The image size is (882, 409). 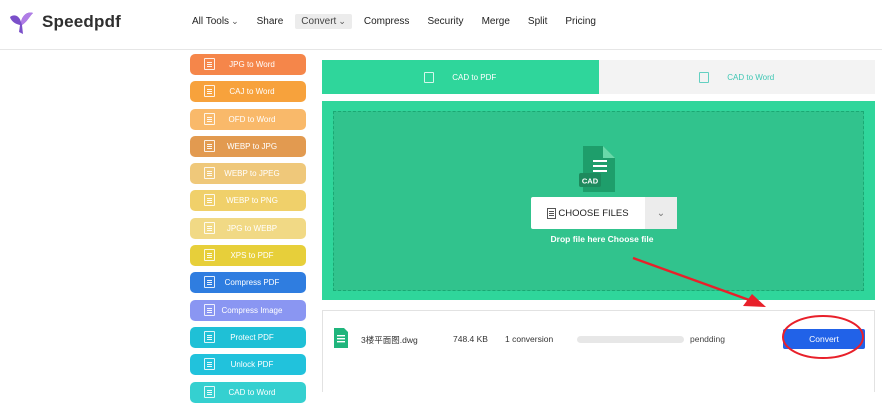 I want to click on nav-label: Share, so click(x=270, y=21).